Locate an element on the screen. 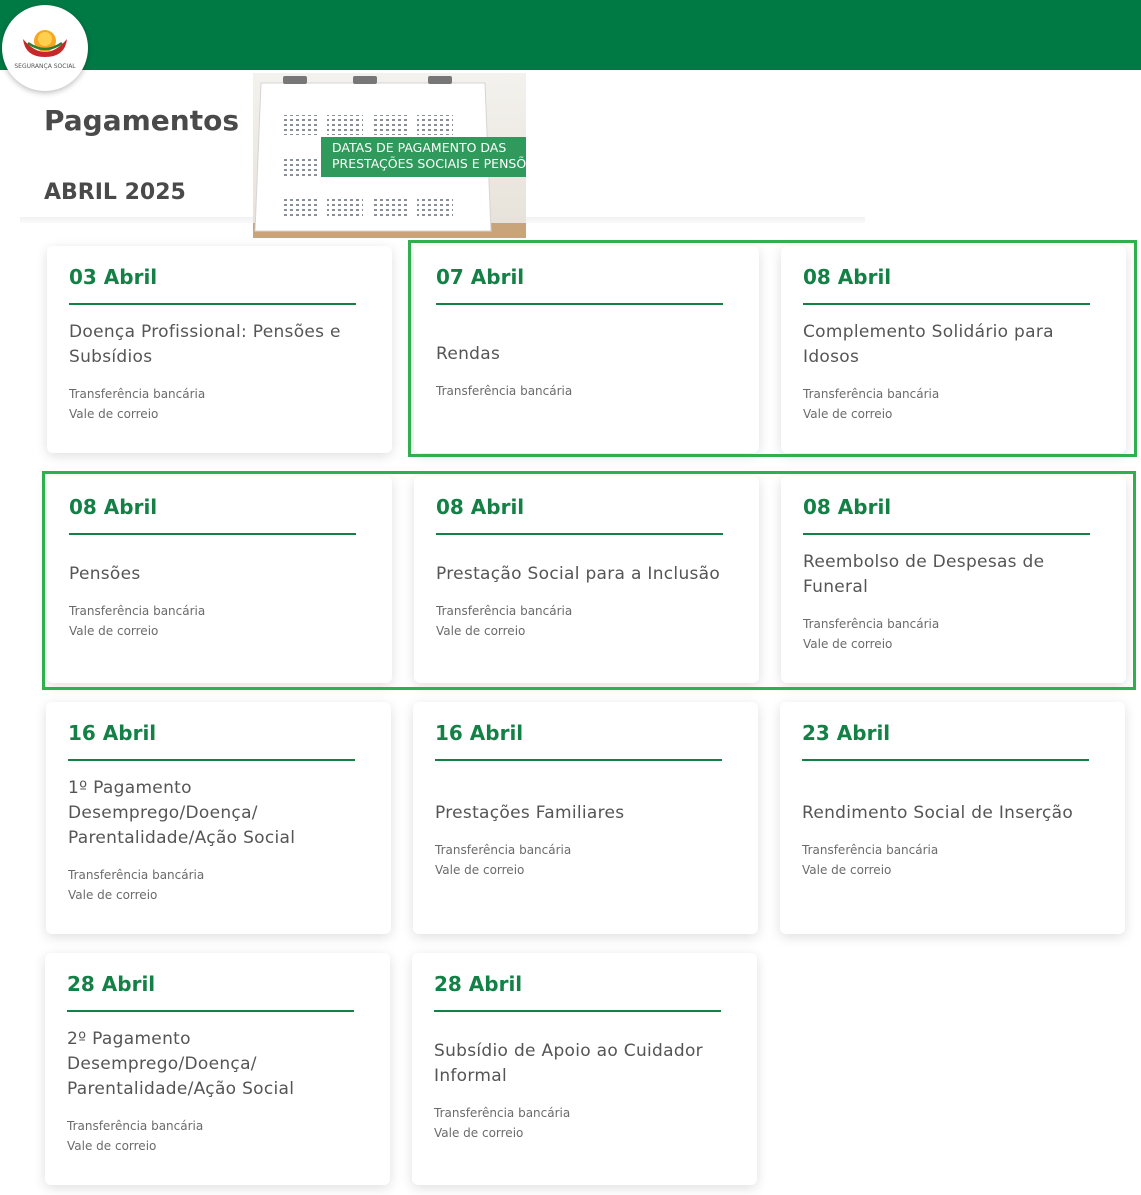 This screenshot has width=1141, height=1195. card-benefit-name: Rendas is located at coordinates (468, 354).